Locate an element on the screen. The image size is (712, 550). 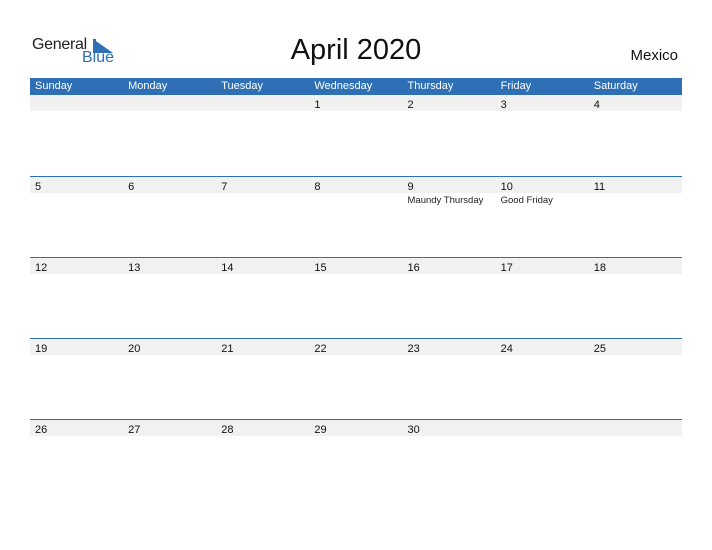
day-number: 1 is located at coordinates (317, 105).